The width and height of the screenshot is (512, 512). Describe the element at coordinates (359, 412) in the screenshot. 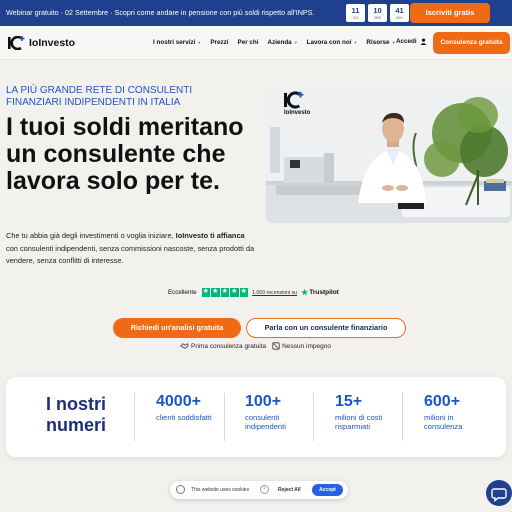

I see `stat-savings: 15+ milioni di costi risparmiati` at that location.